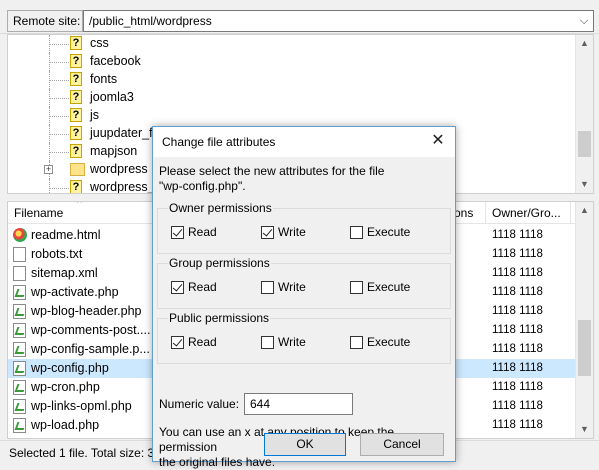  I want to click on public-permissions-group: Public permissions Read Write Execute, so click(304, 337).